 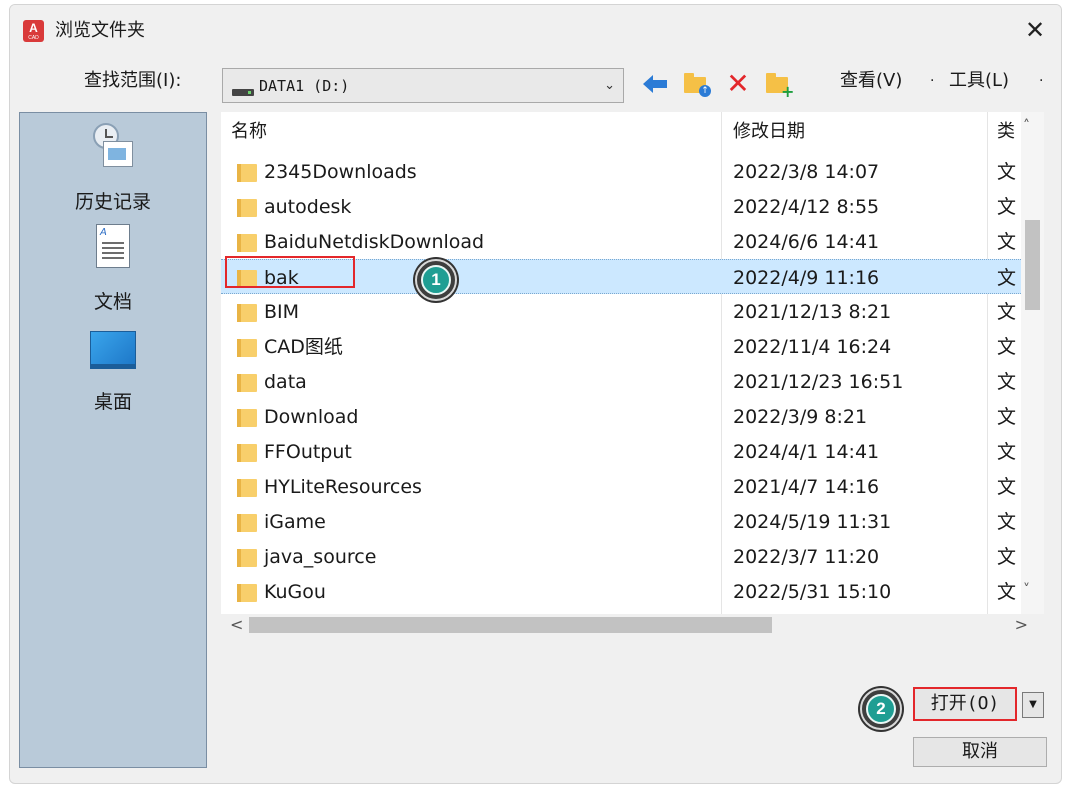 I want to click on file-row: BIM 2021/12/13 8:21 文, so click(x=621, y=311).